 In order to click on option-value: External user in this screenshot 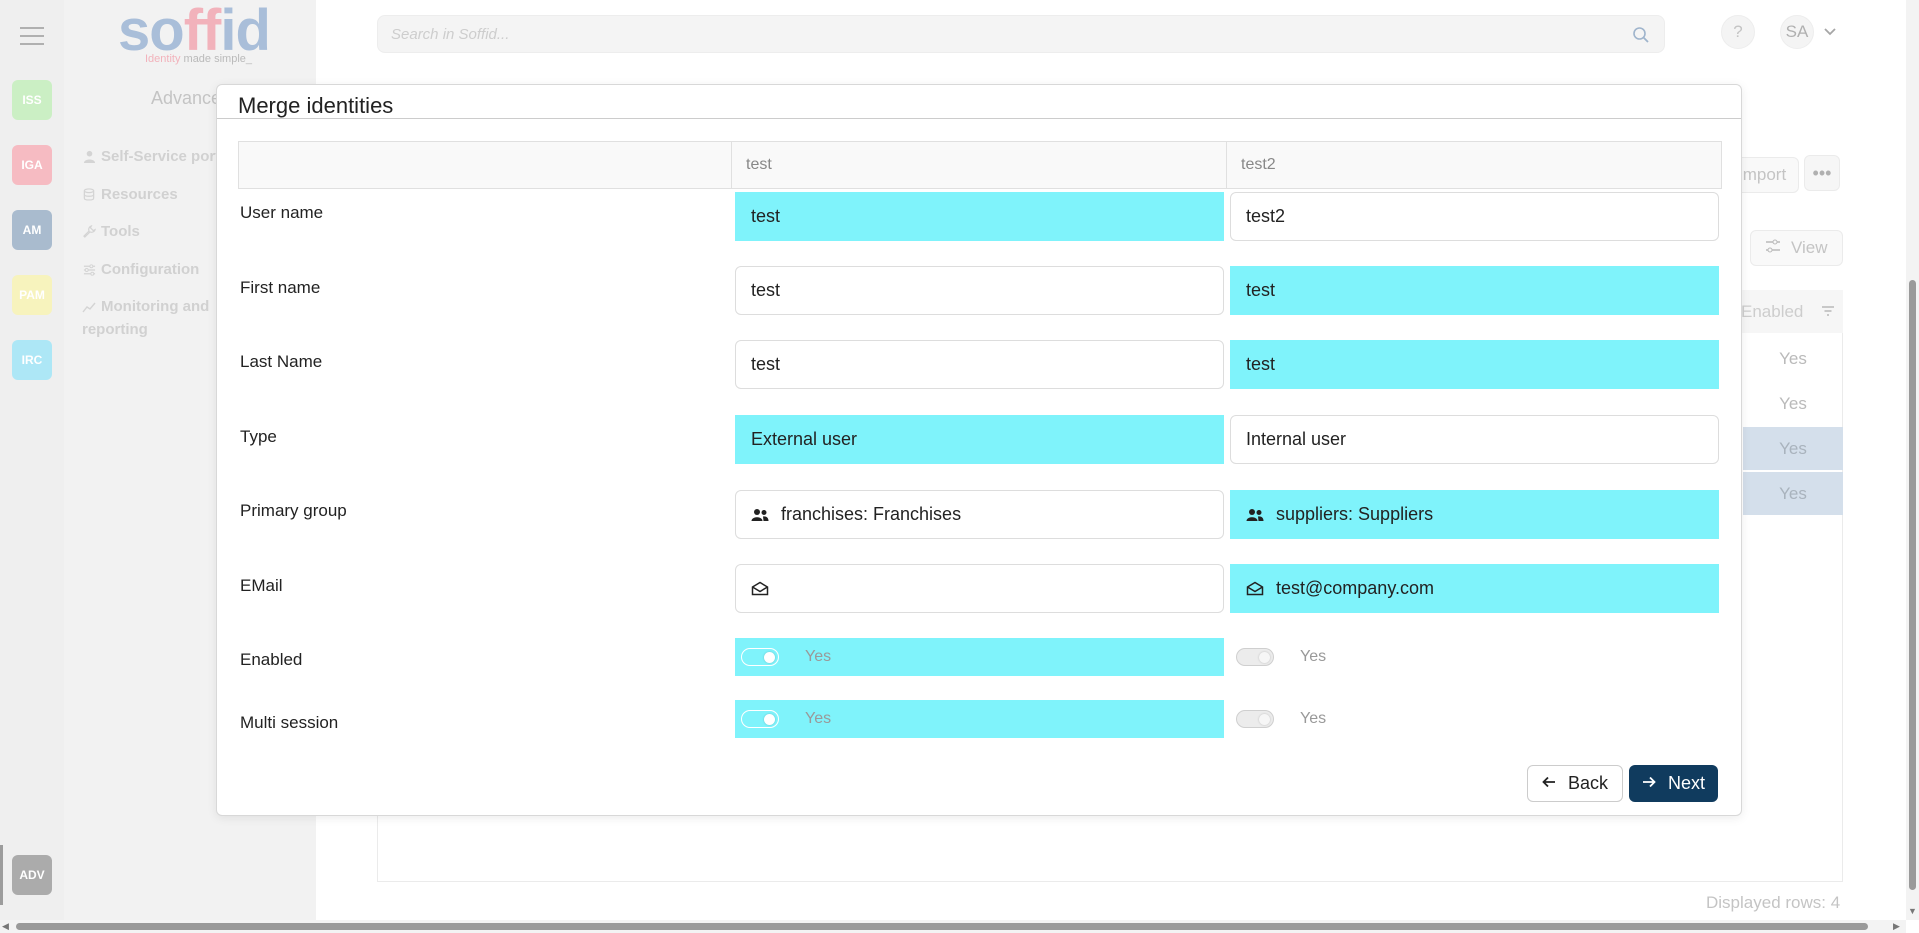, I will do `click(804, 439)`.